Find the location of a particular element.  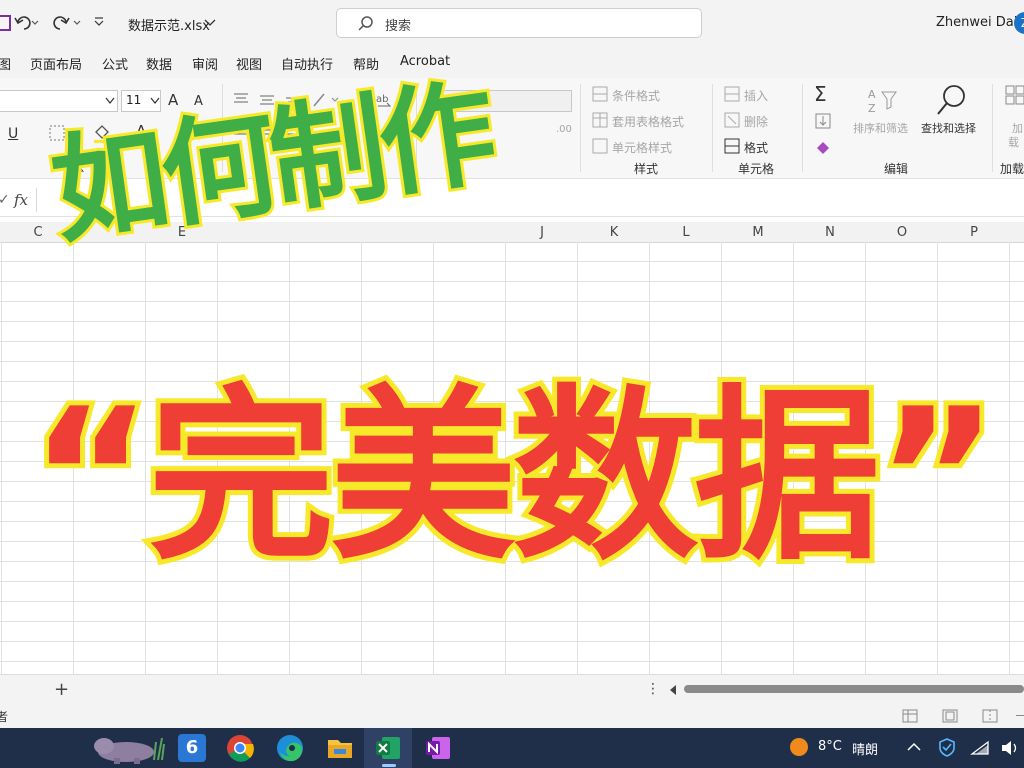

menu-item-review: 审阅 is located at coordinates (205, 63).